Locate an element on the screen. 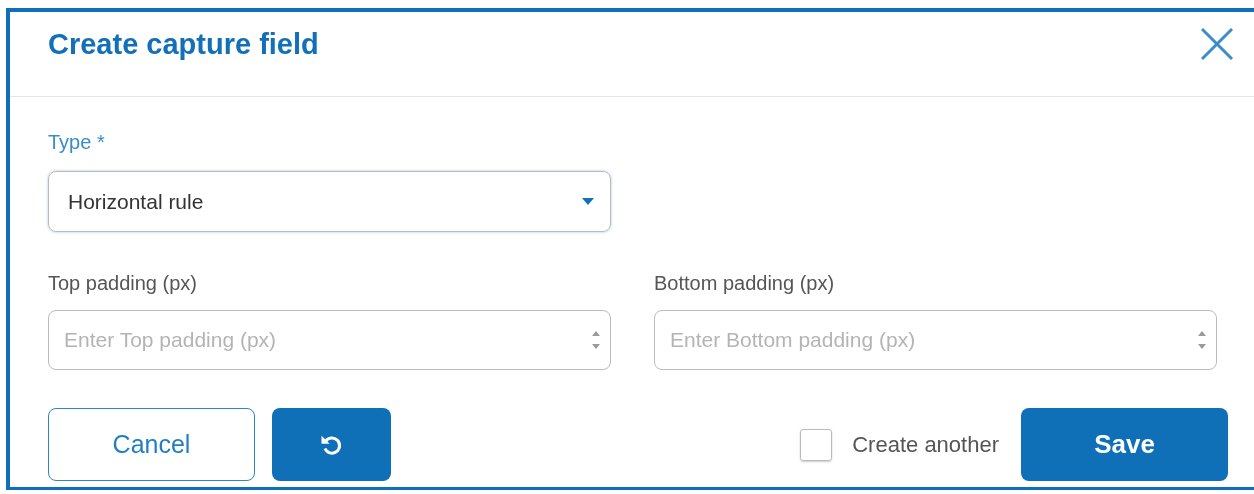 The height and width of the screenshot is (494, 1254). close-icon is located at coordinates (1217, 44).